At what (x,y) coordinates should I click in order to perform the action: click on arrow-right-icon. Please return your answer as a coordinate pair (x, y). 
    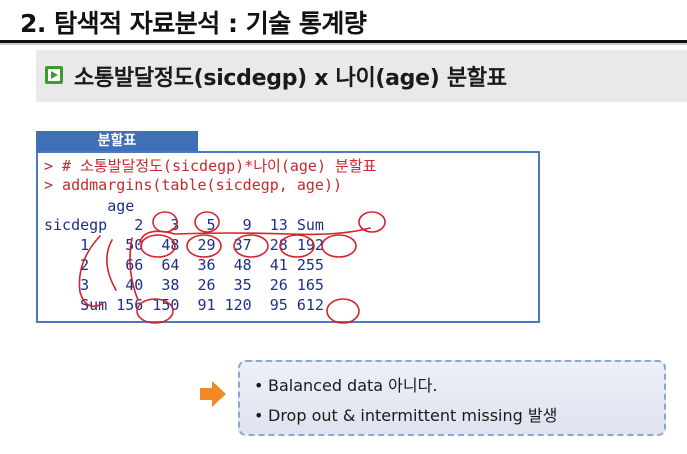
    Looking at the image, I should click on (213, 394).